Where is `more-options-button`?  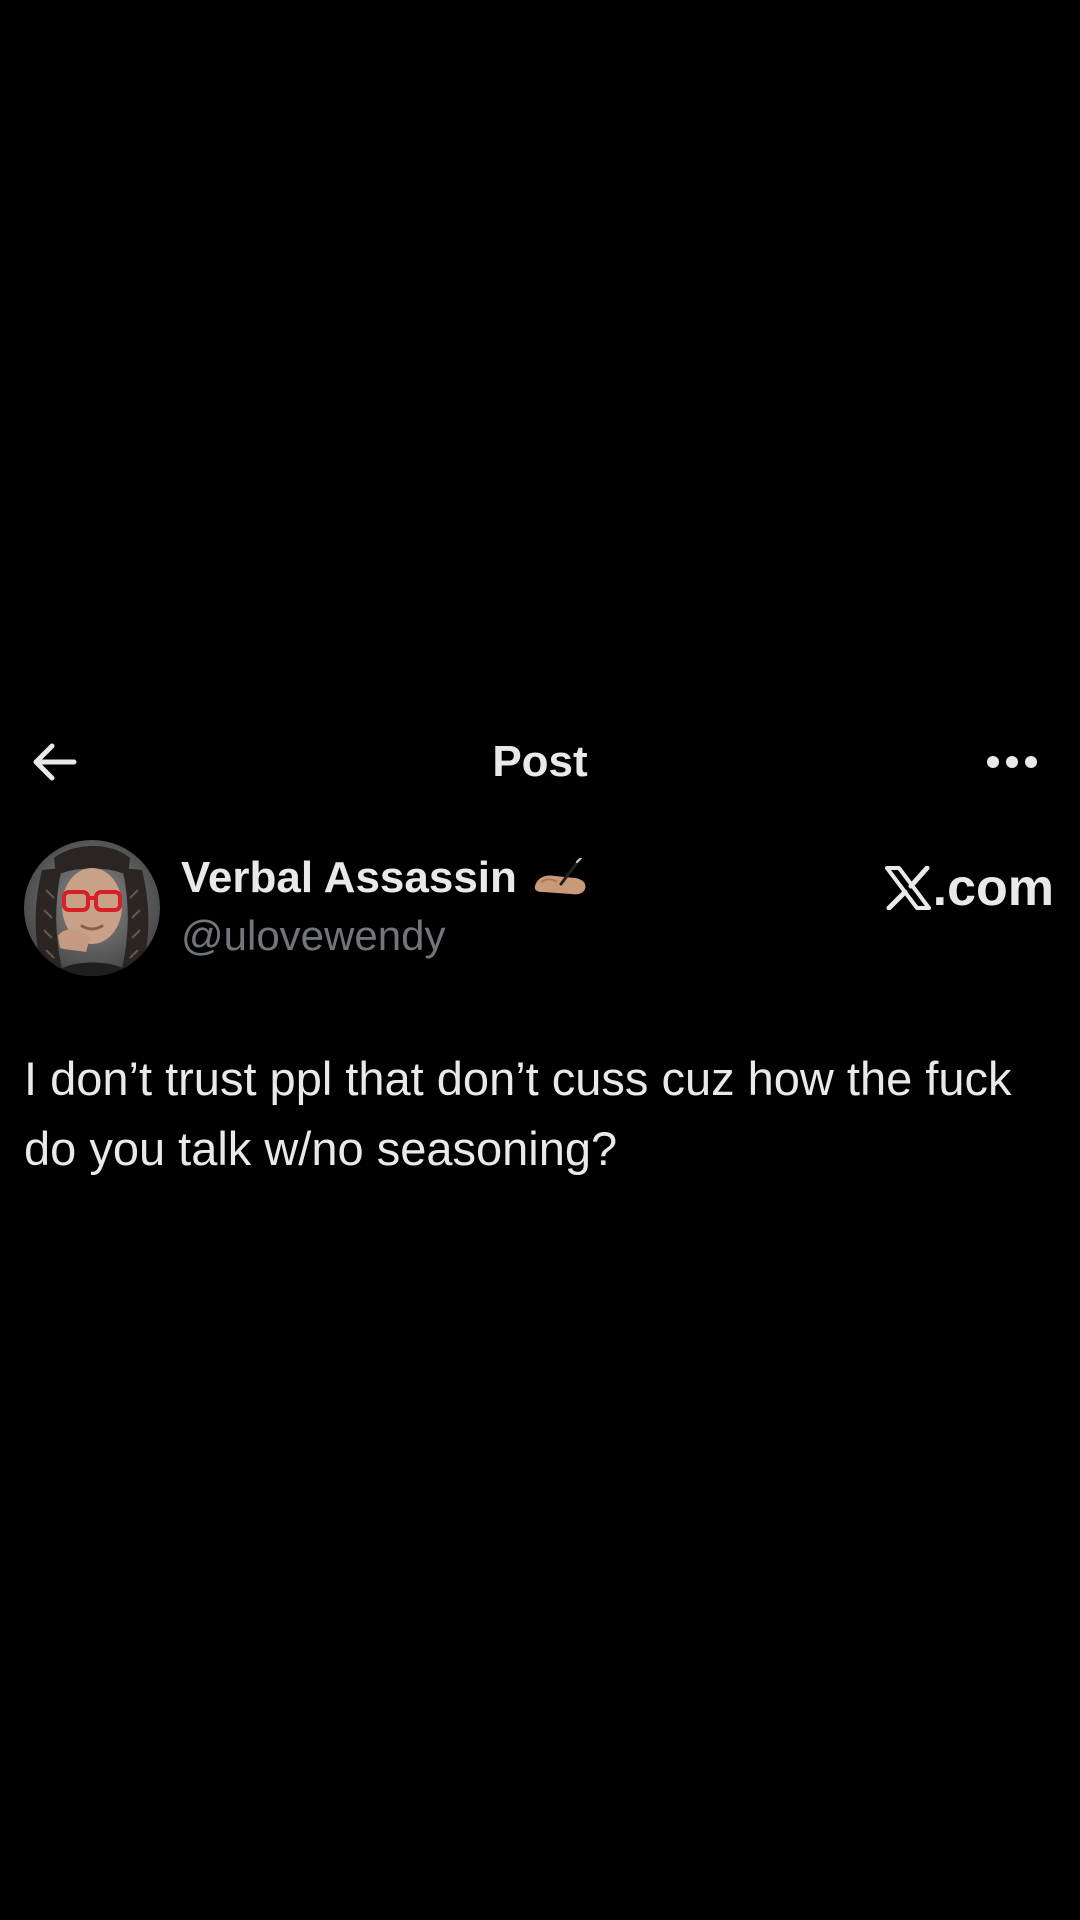
more-options-button is located at coordinates (1012, 762).